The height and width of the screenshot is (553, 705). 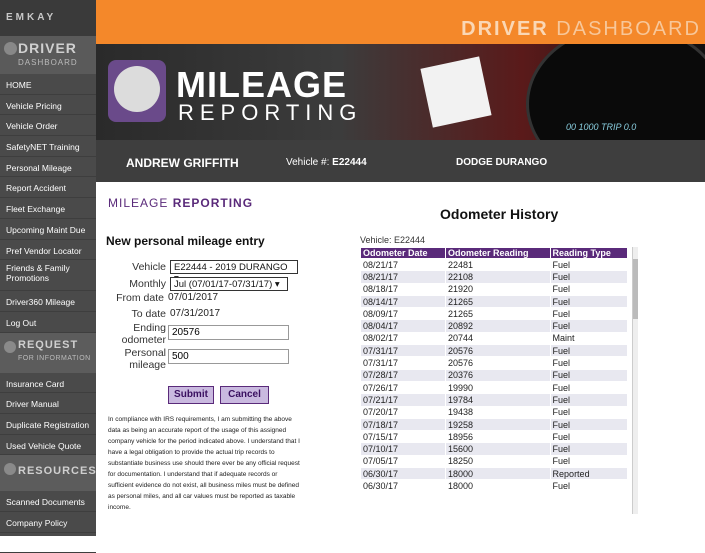 I want to click on table-row: 08/04/17 20892 Fuel, so click(x=494, y=326).